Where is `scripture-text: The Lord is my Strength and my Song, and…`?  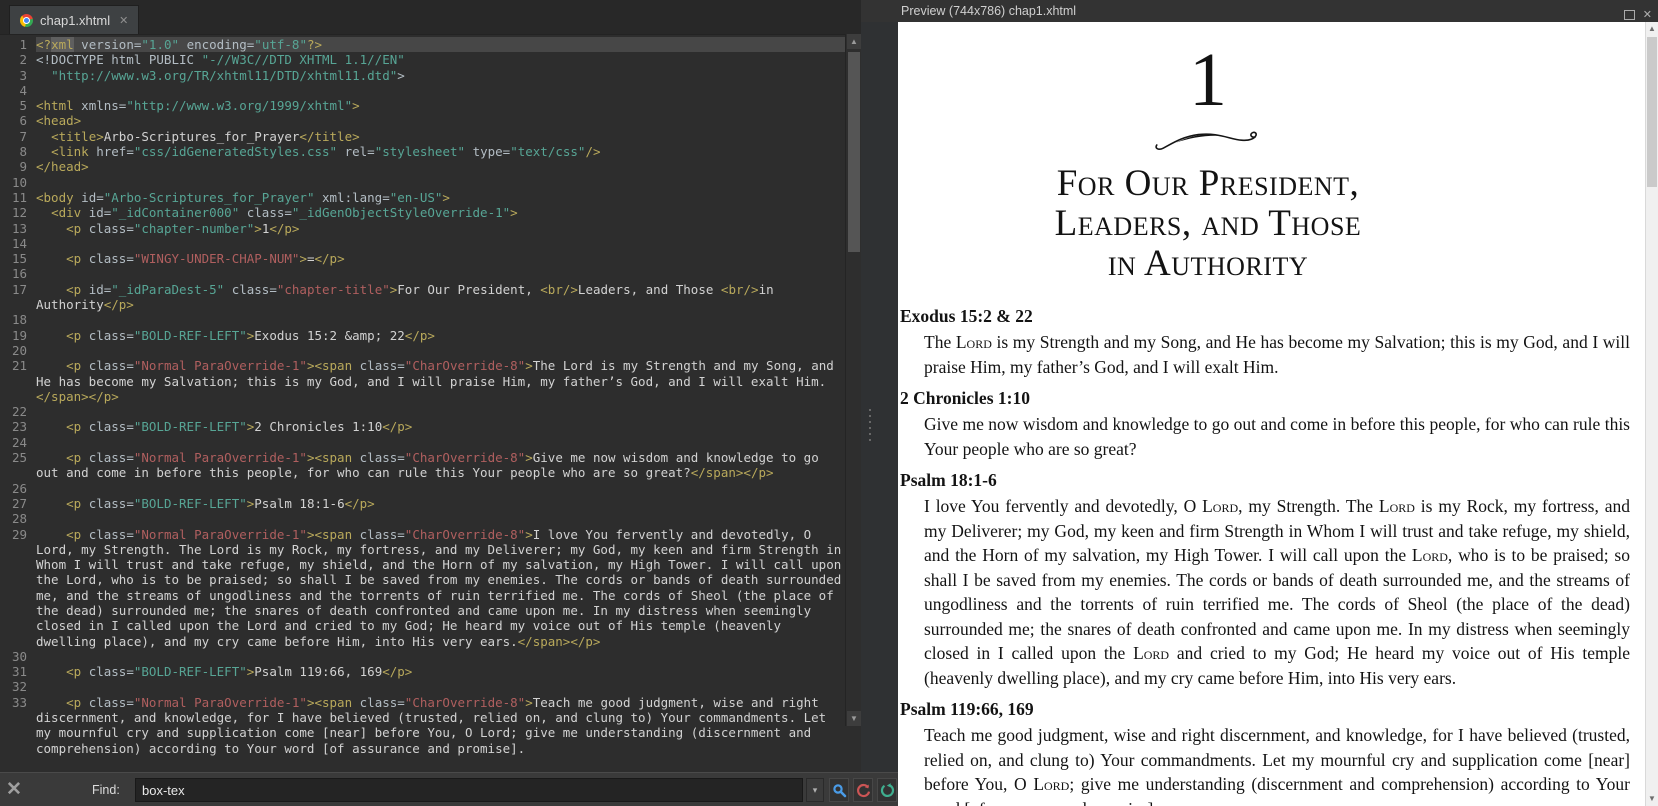
scripture-text: The Lord is my Strength and my Song, and… is located at coordinates (1277, 354).